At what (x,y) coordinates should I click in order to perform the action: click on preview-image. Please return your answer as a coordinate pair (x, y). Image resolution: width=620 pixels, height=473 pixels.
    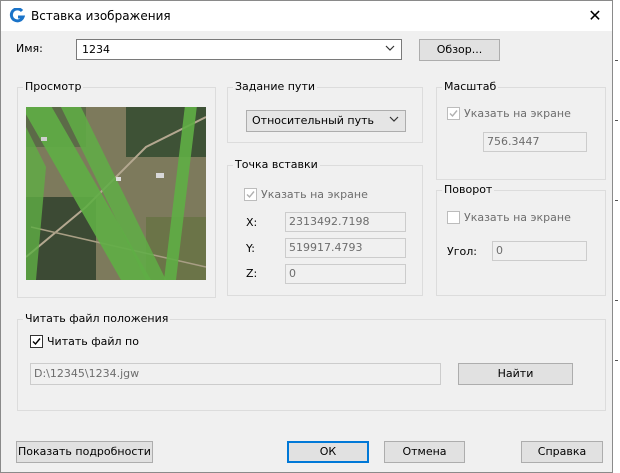
    Looking at the image, I should click on (116, 193).